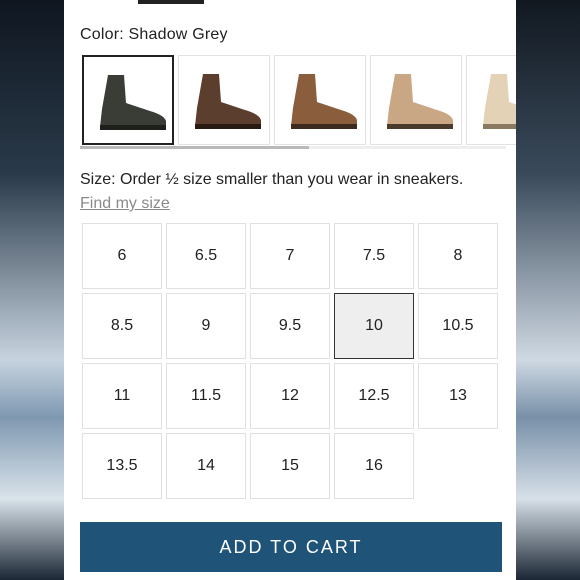 The image size is (580, 580). Describe the element at coordinates (374, 466) in the screenshot. I see `size-option: 16` at that location.